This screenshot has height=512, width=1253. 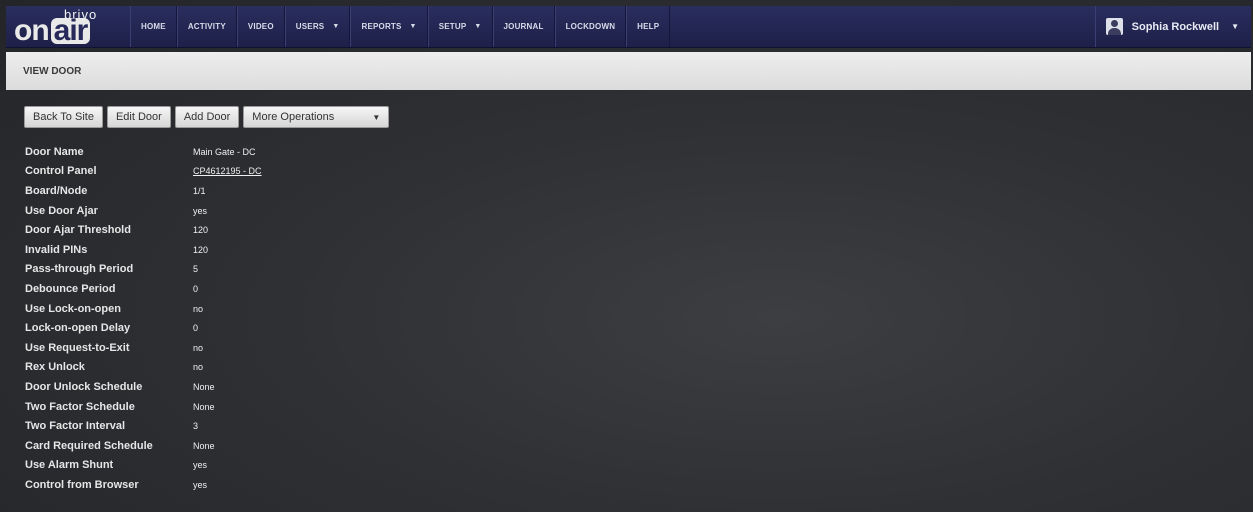 I want to click on nav-item-users: USERS ▼, so click(x=317, y=26).